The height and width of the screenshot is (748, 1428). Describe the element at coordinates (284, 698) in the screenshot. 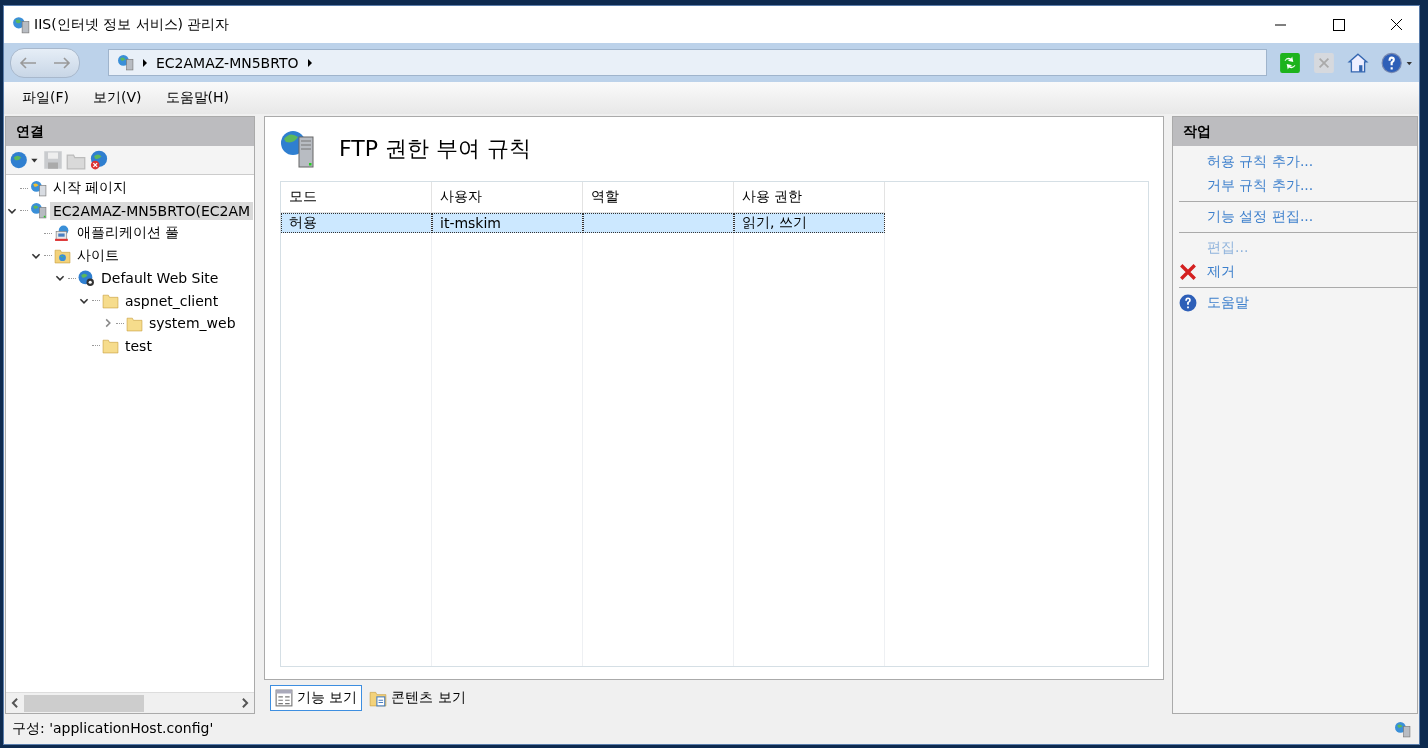

I see `feature-list-icon` at that location.